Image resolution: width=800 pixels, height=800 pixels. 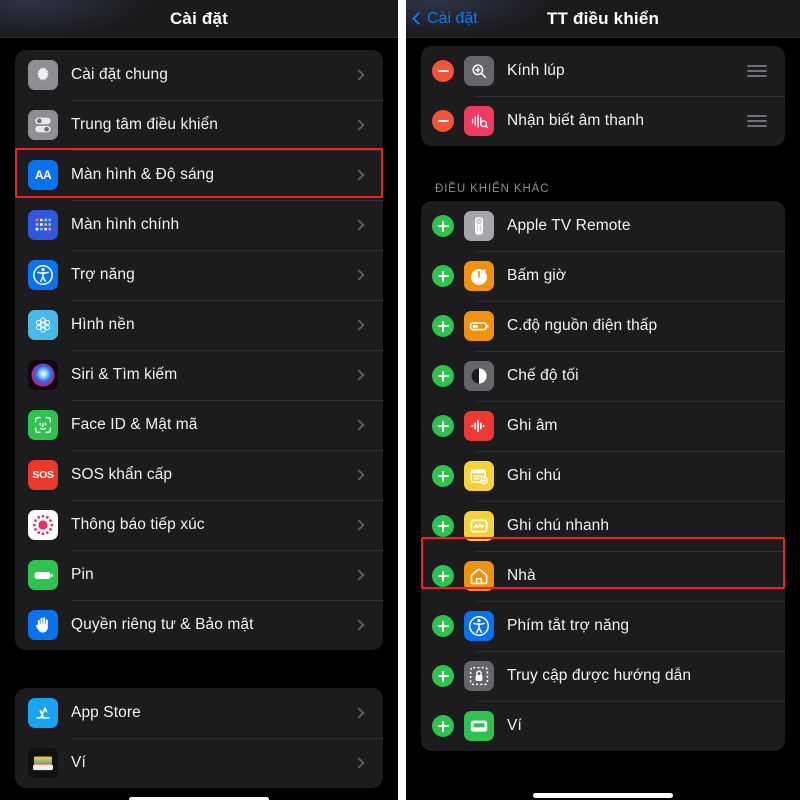 I want to click on settings-row-label: Trợ năng, so click(x=103, y=274).